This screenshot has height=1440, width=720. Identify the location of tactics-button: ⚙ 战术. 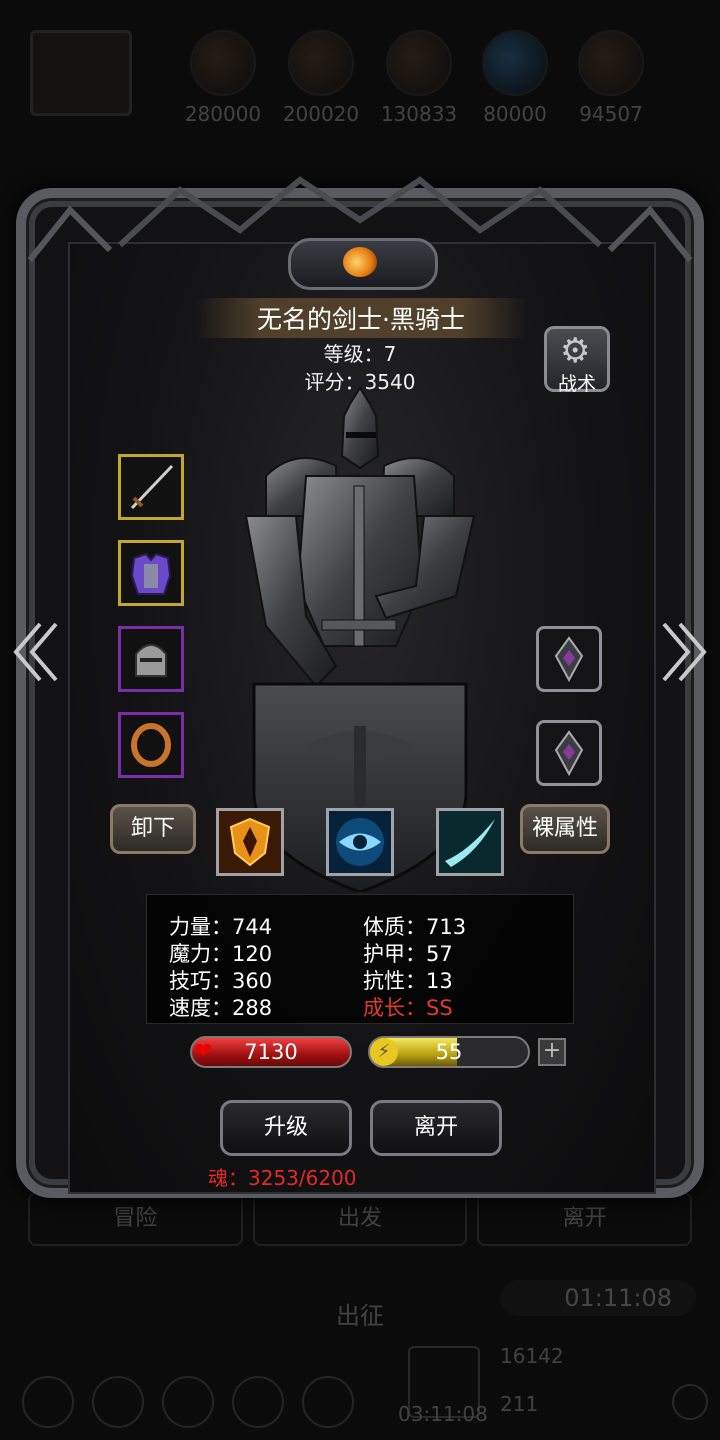
(577, 360).